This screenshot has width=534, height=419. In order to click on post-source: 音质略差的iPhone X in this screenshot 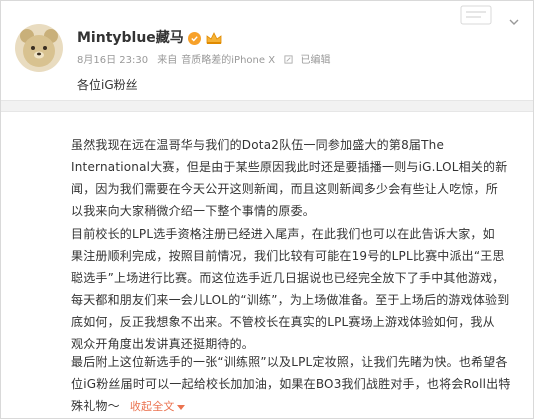, I will do `click(228, 60)`.